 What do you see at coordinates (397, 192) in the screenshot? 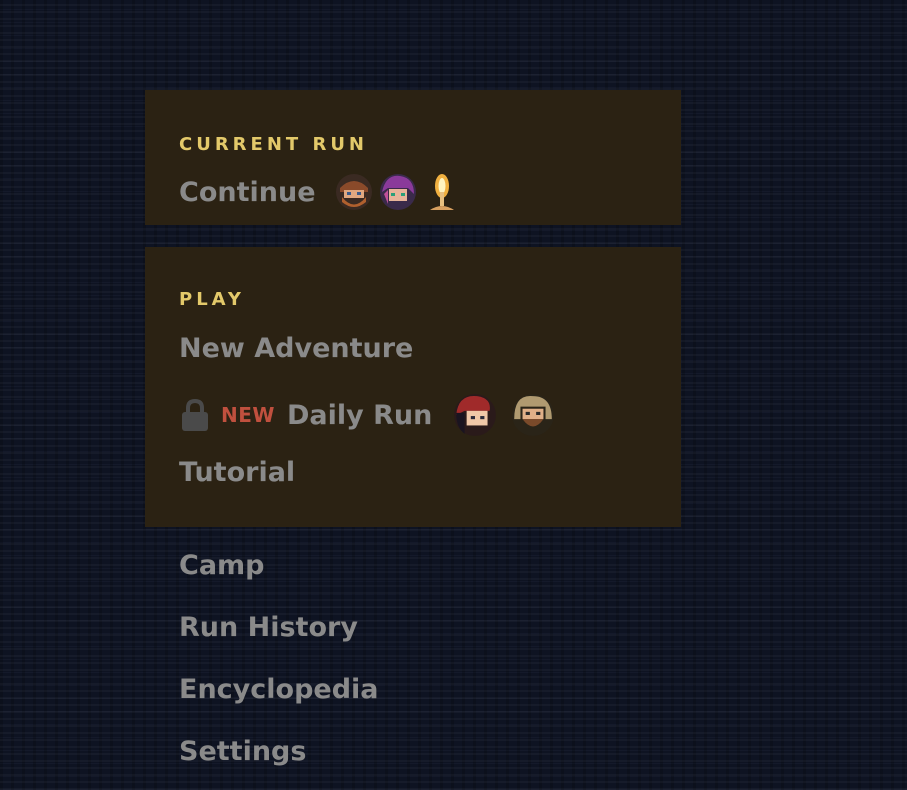
I see `purple-haired-mage-portrait-icon` at bounding box center [397, 192].